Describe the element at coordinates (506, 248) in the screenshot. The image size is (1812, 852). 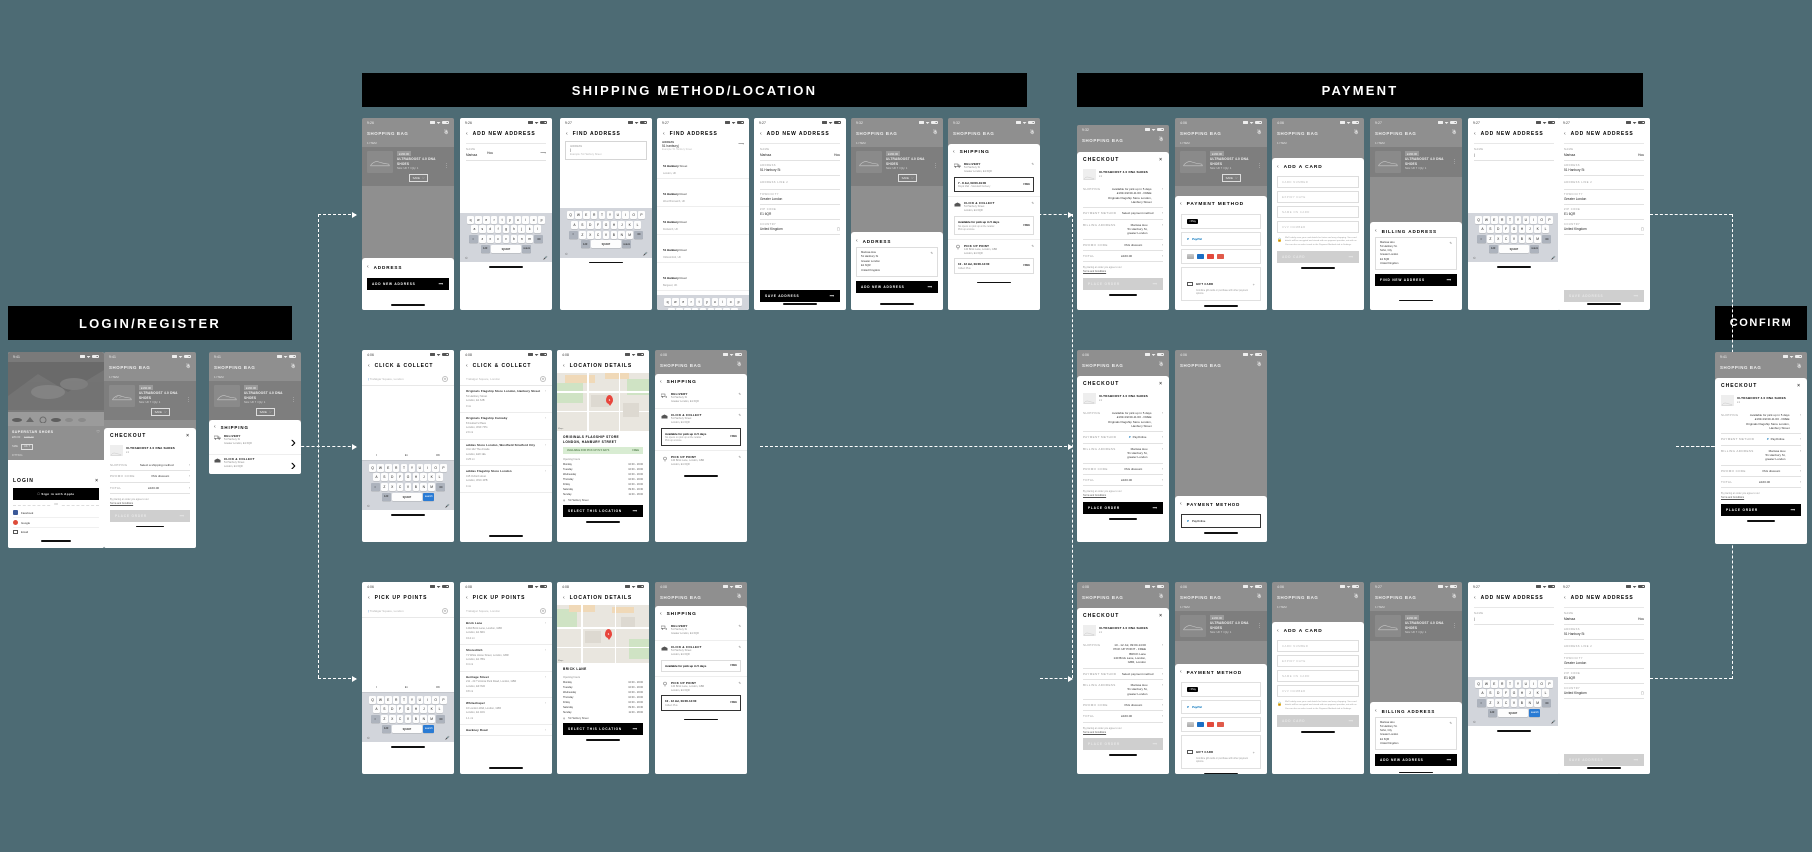
I see `keyboard-row-4: 123 space return` at that location.